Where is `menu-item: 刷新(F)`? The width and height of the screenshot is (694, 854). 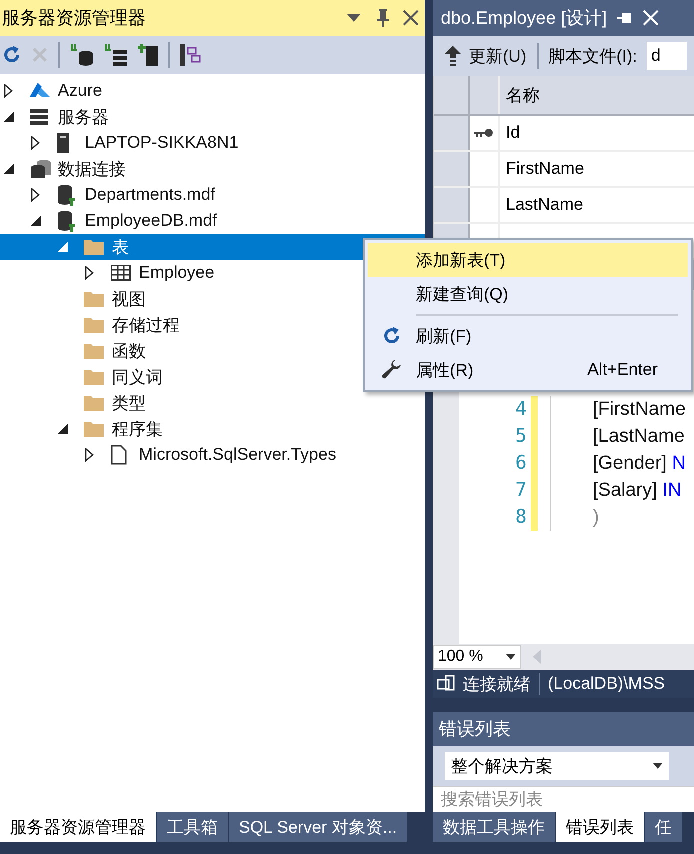 menu-item: 刷新(F) is located at coordinates (528, 336).